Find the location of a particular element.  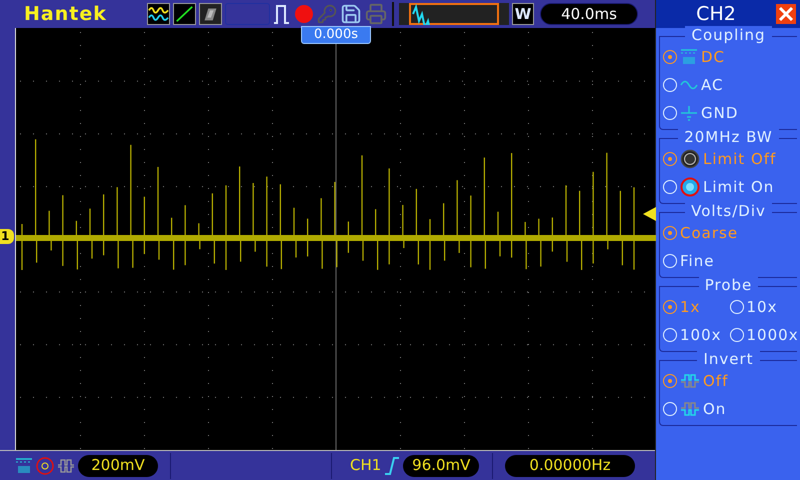

option-label: Limit On is located at coordinates (738, 187).